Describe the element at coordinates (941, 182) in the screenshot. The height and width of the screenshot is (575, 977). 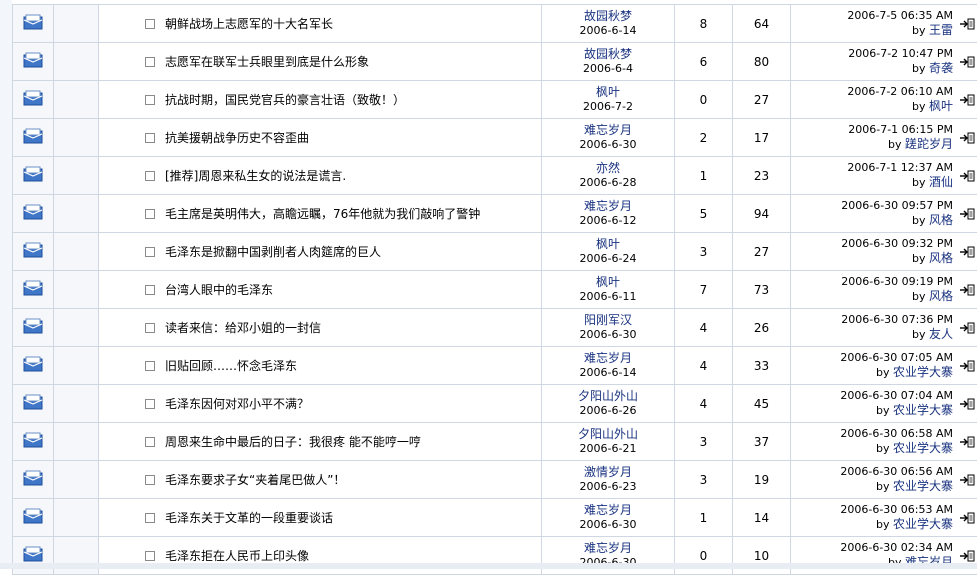
I see `last-post-user-link: 酒仙` at that location.